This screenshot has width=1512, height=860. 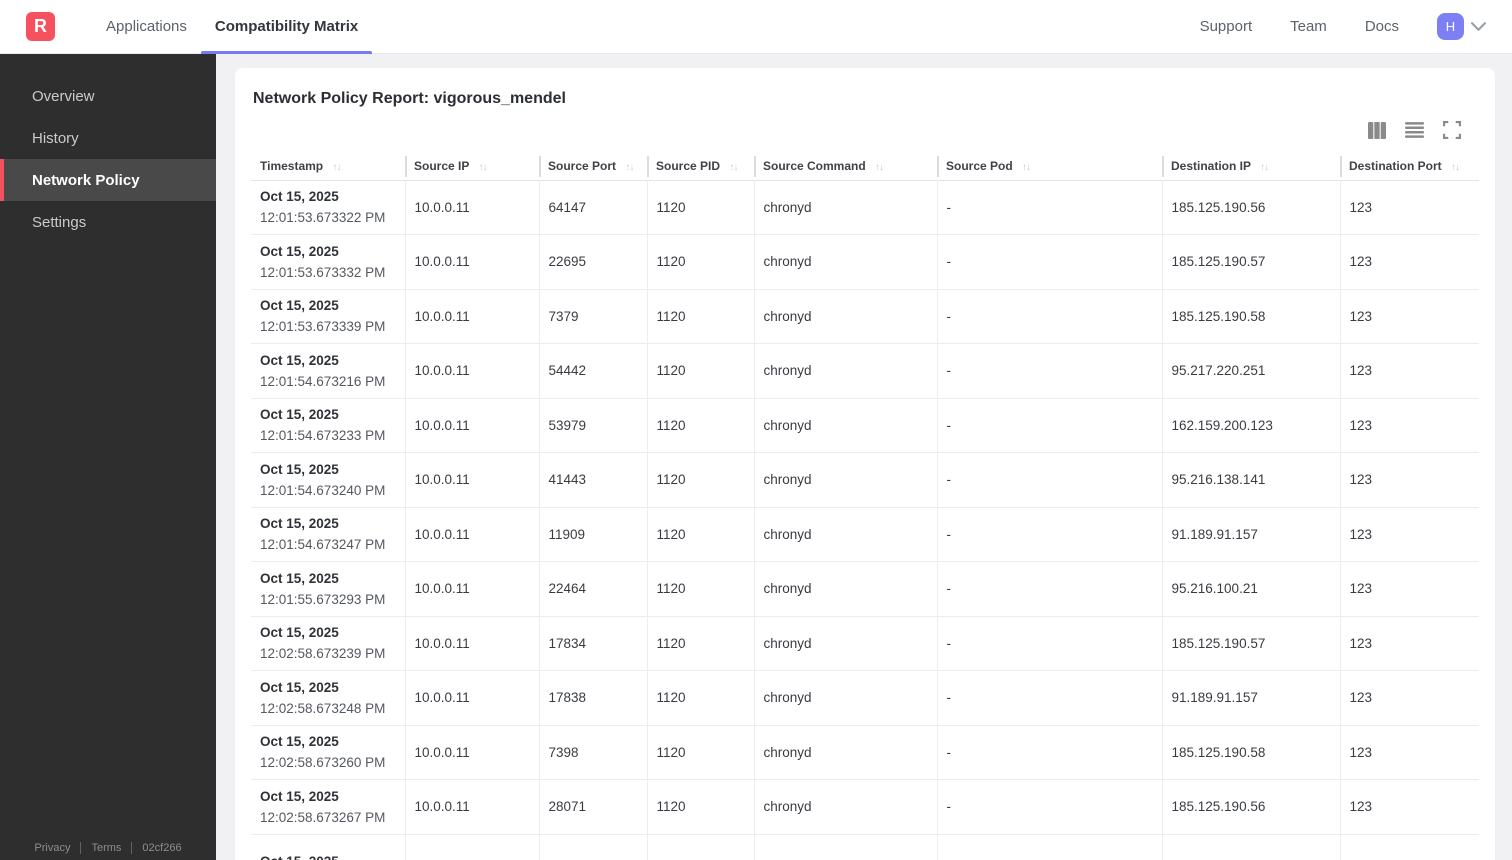 What do you see at coordinates (52, 848) in the screenshot?
I see `privacy-link: Privacy` at bounding box center [52, 848].